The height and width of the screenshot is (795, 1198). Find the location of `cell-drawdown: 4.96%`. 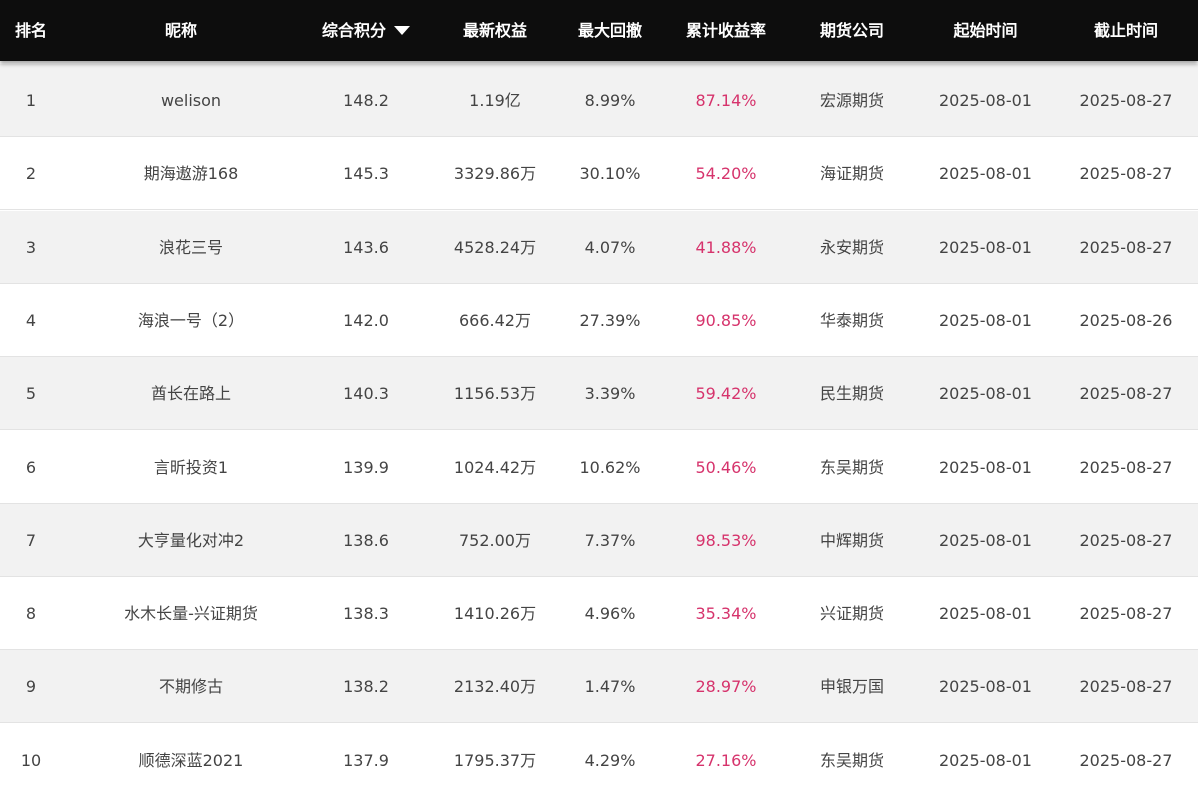

cell-drawdown: 4.96% is located at coordinates (610, 613).